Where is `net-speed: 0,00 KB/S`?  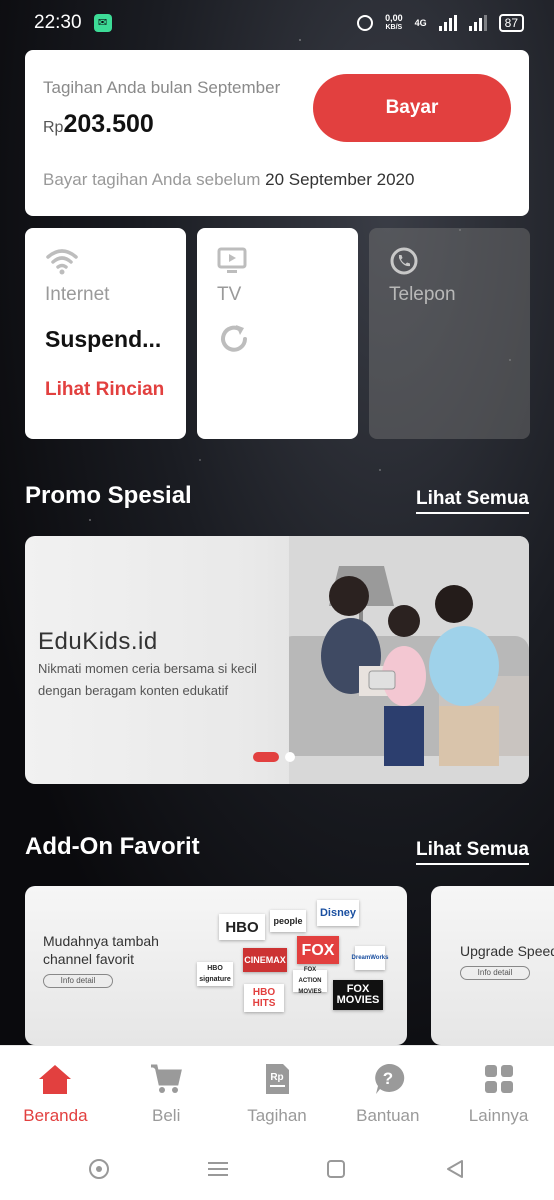
net-speed: 0,00 KB/S is located at coordinates (394, 22).